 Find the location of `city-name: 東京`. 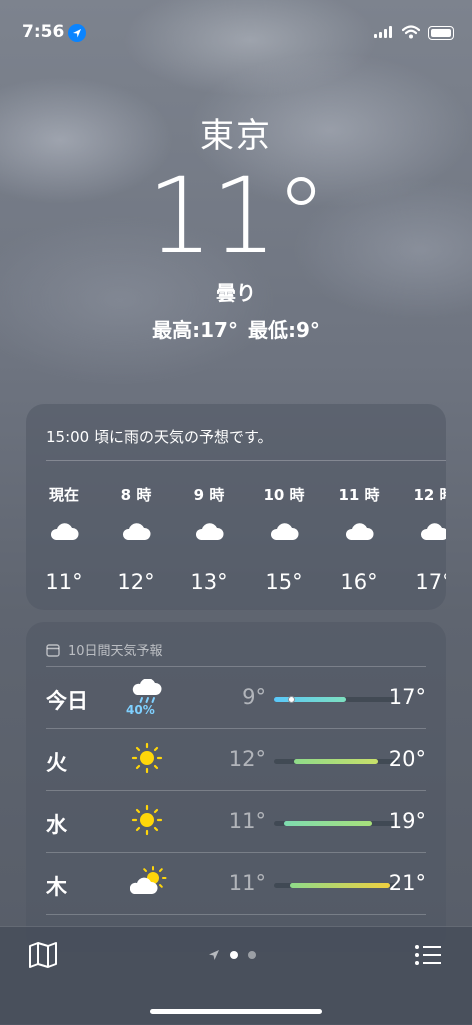

city-name: 東京 is located at coordinates (236, 136).